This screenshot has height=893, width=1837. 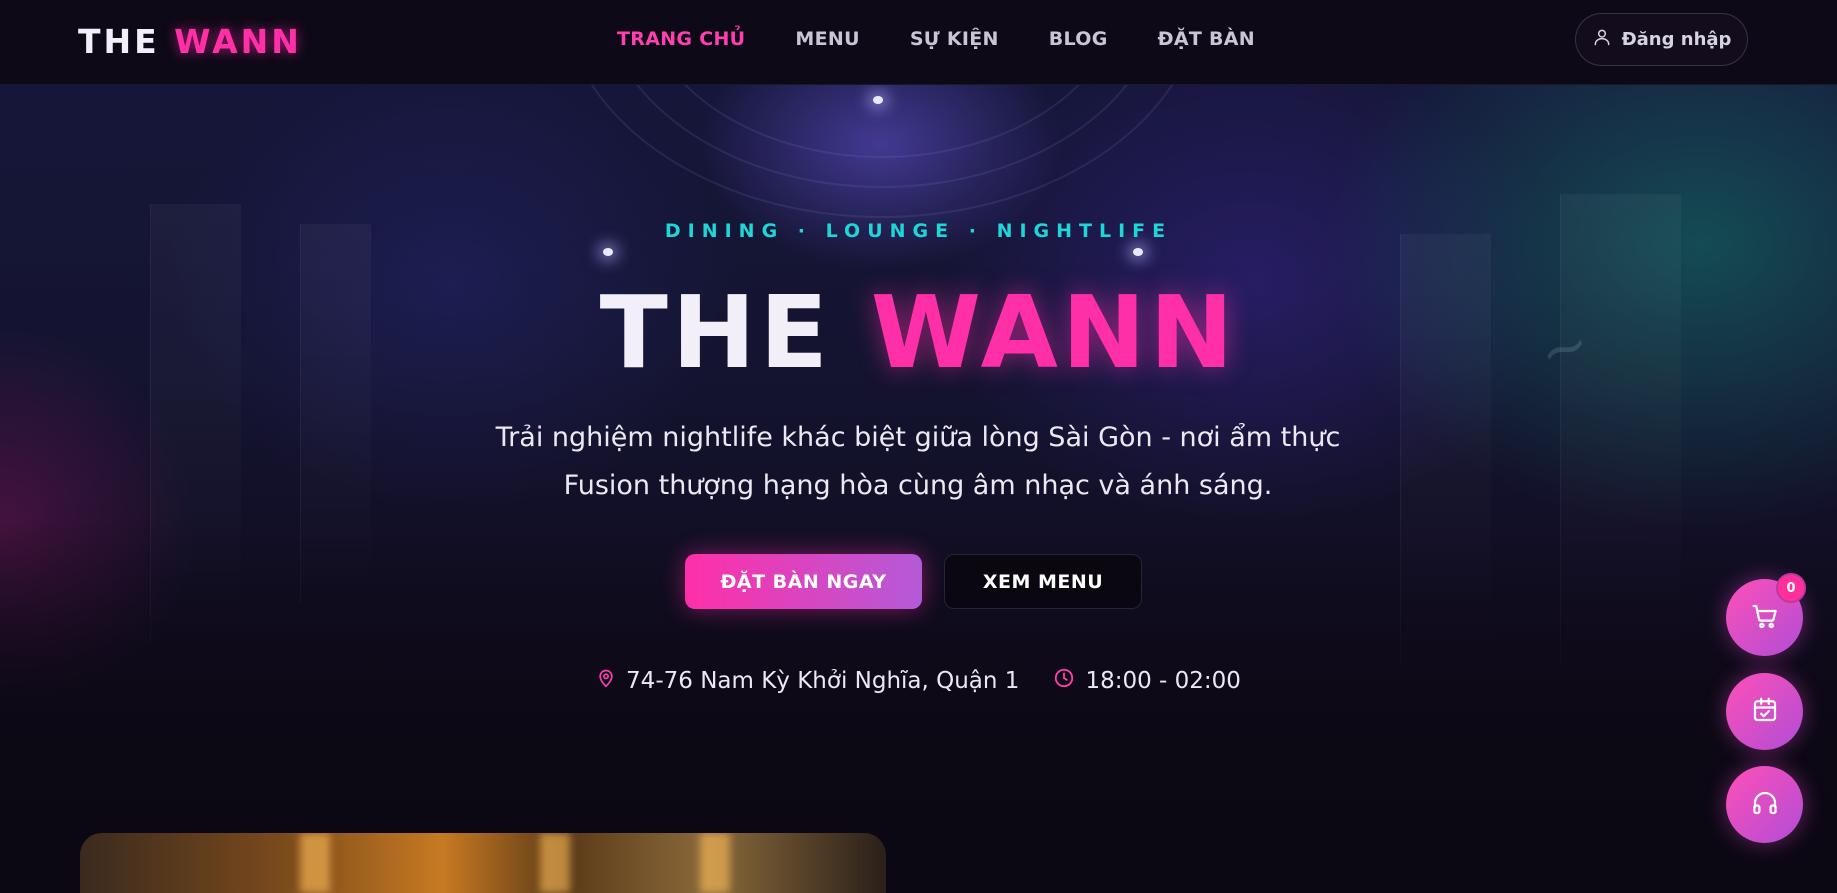 I want to click on logo-word-the: THE, so click(x=119, y=41).